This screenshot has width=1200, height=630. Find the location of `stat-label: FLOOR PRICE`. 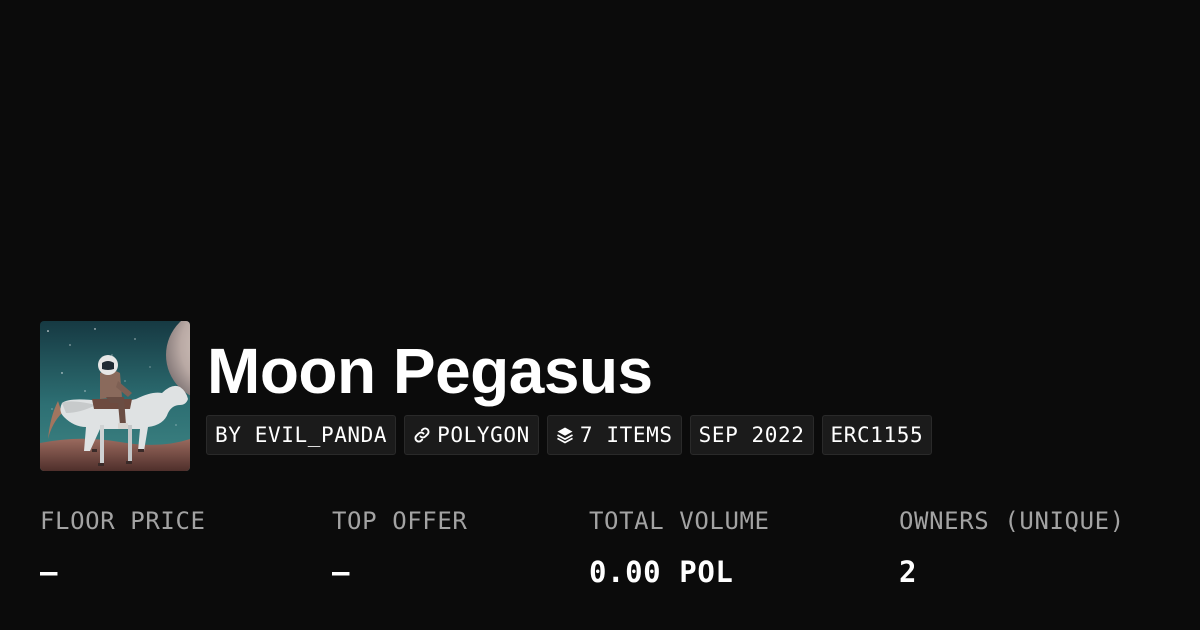

stat-label: FLOOR PRICE is located at coordinates (123, 521).